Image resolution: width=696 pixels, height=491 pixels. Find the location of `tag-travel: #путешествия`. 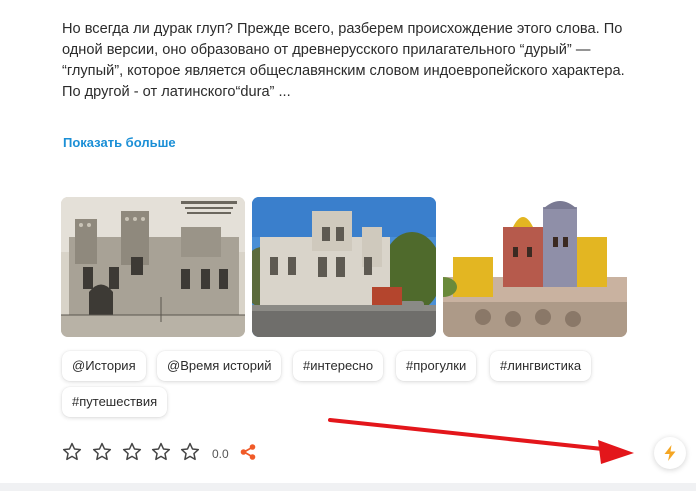

tag-travel: #путешествия is located at coordinates (115, 402).